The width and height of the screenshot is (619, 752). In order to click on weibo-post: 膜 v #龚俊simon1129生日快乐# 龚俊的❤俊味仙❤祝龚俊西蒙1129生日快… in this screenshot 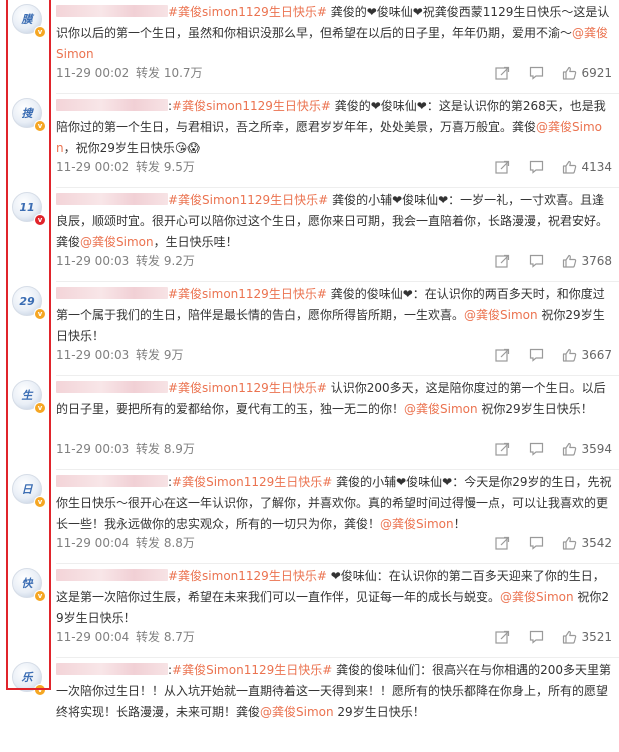, I will do `click(309, 47)`.